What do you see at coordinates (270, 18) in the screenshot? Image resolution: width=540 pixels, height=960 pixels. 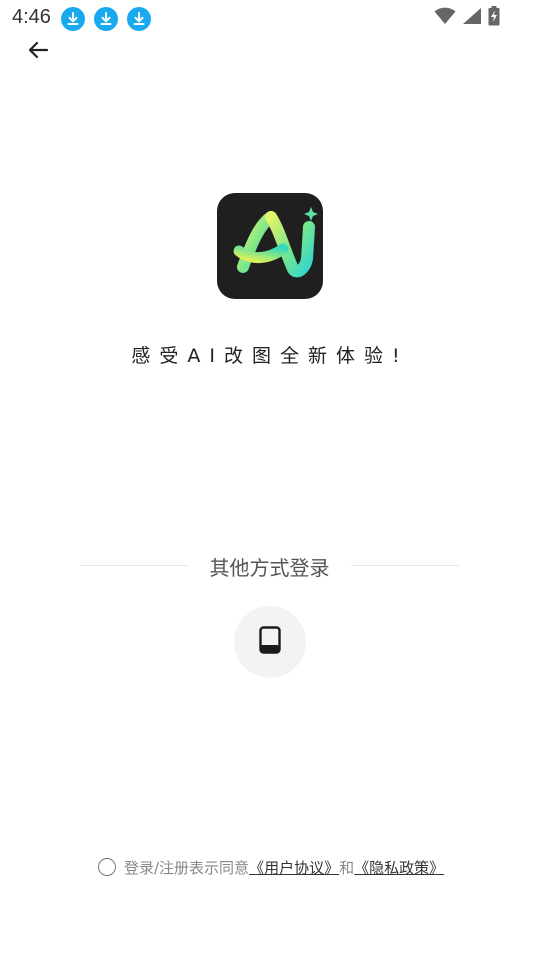 I see `status-bar: 4:46` at bounding box center [270, 18].